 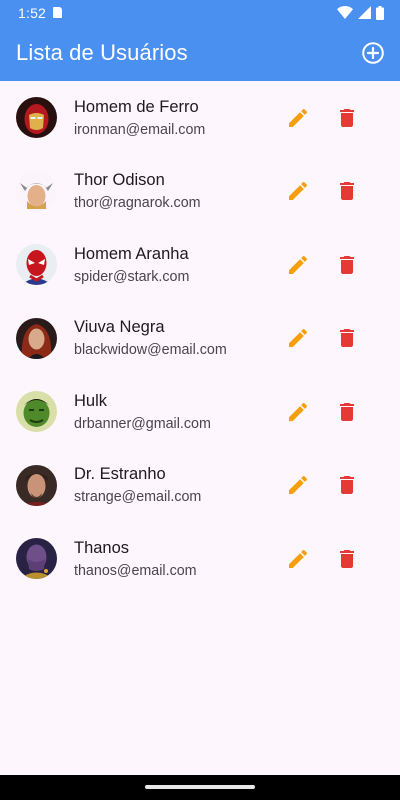 I want to click on user-name: Thor Odison, so click(x=119, y=180).